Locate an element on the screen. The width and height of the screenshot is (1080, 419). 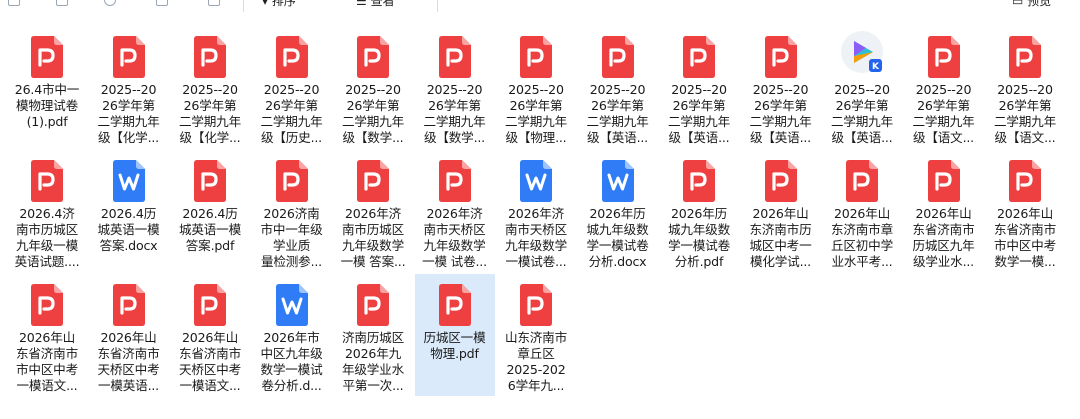
file-item: 历城区一模 物理.pdf is located at coordinates (454, 335).